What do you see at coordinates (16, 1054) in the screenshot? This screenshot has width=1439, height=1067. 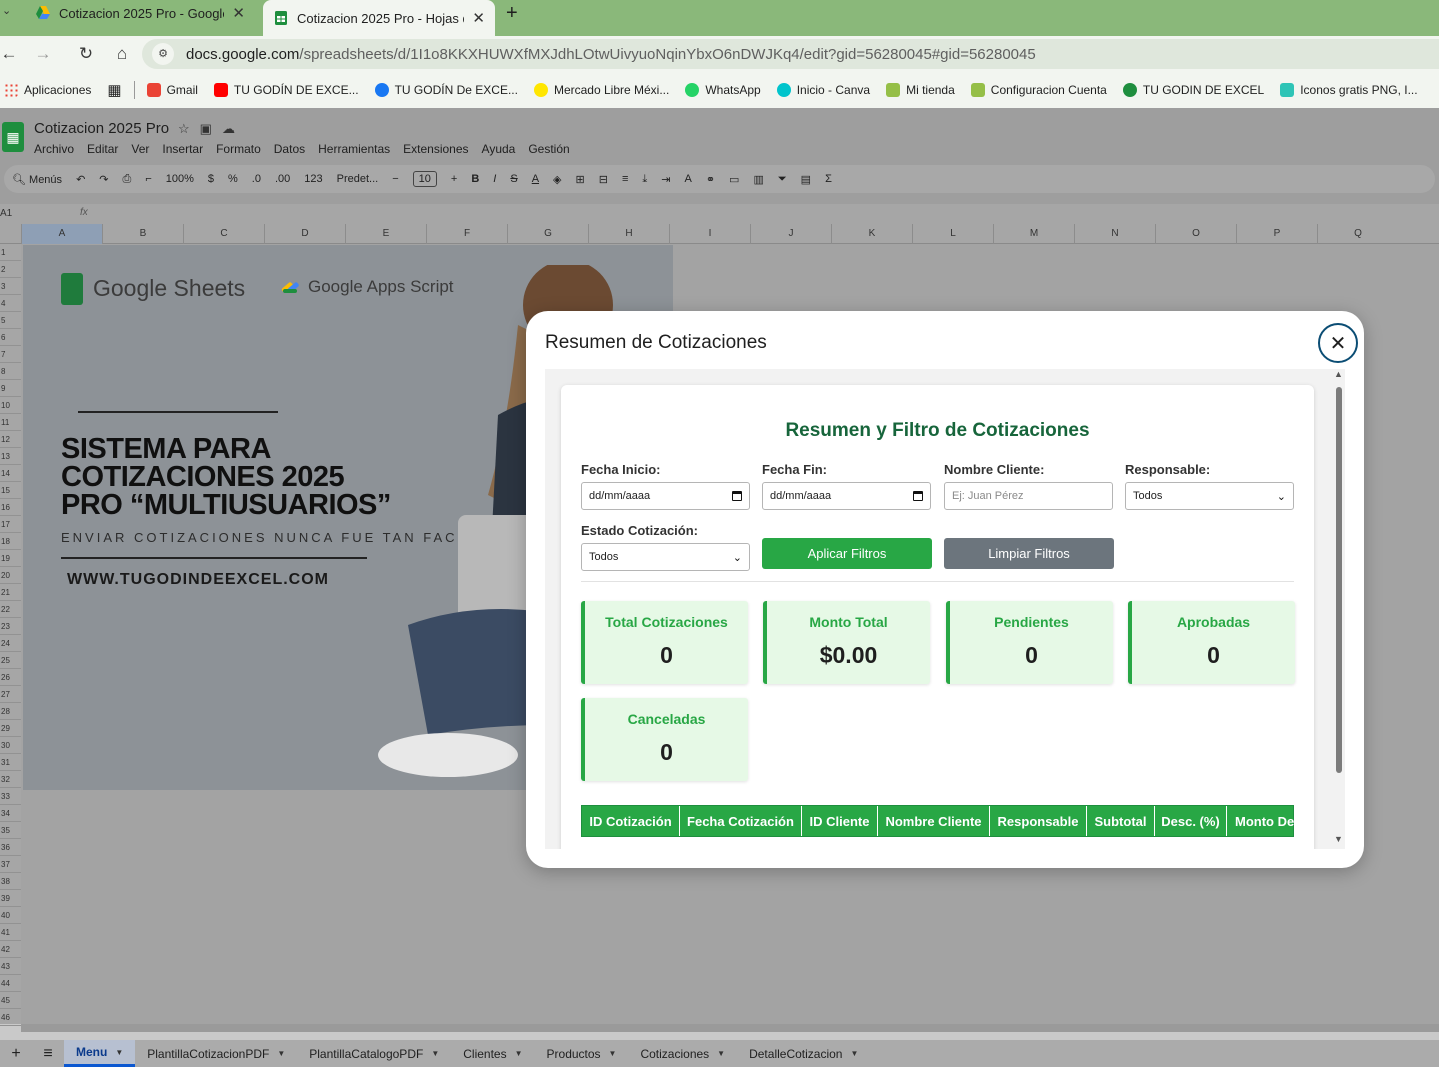 I see `add-sheet-icon: +` at bounding box center [16, 1054].